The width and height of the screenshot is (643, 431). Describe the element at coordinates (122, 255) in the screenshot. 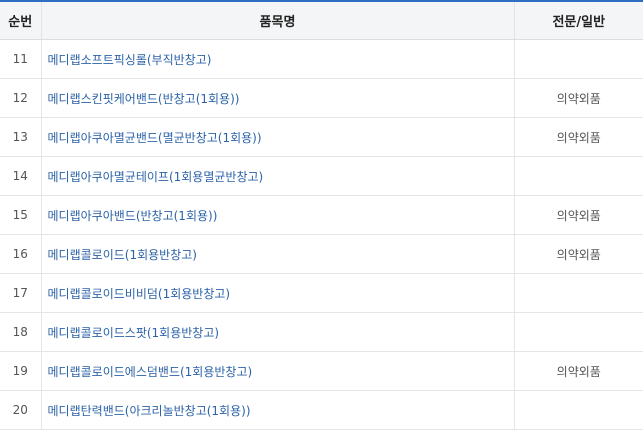

I see `product-name-link: 메디랩콜로이드(1회용반창고)` at that location.